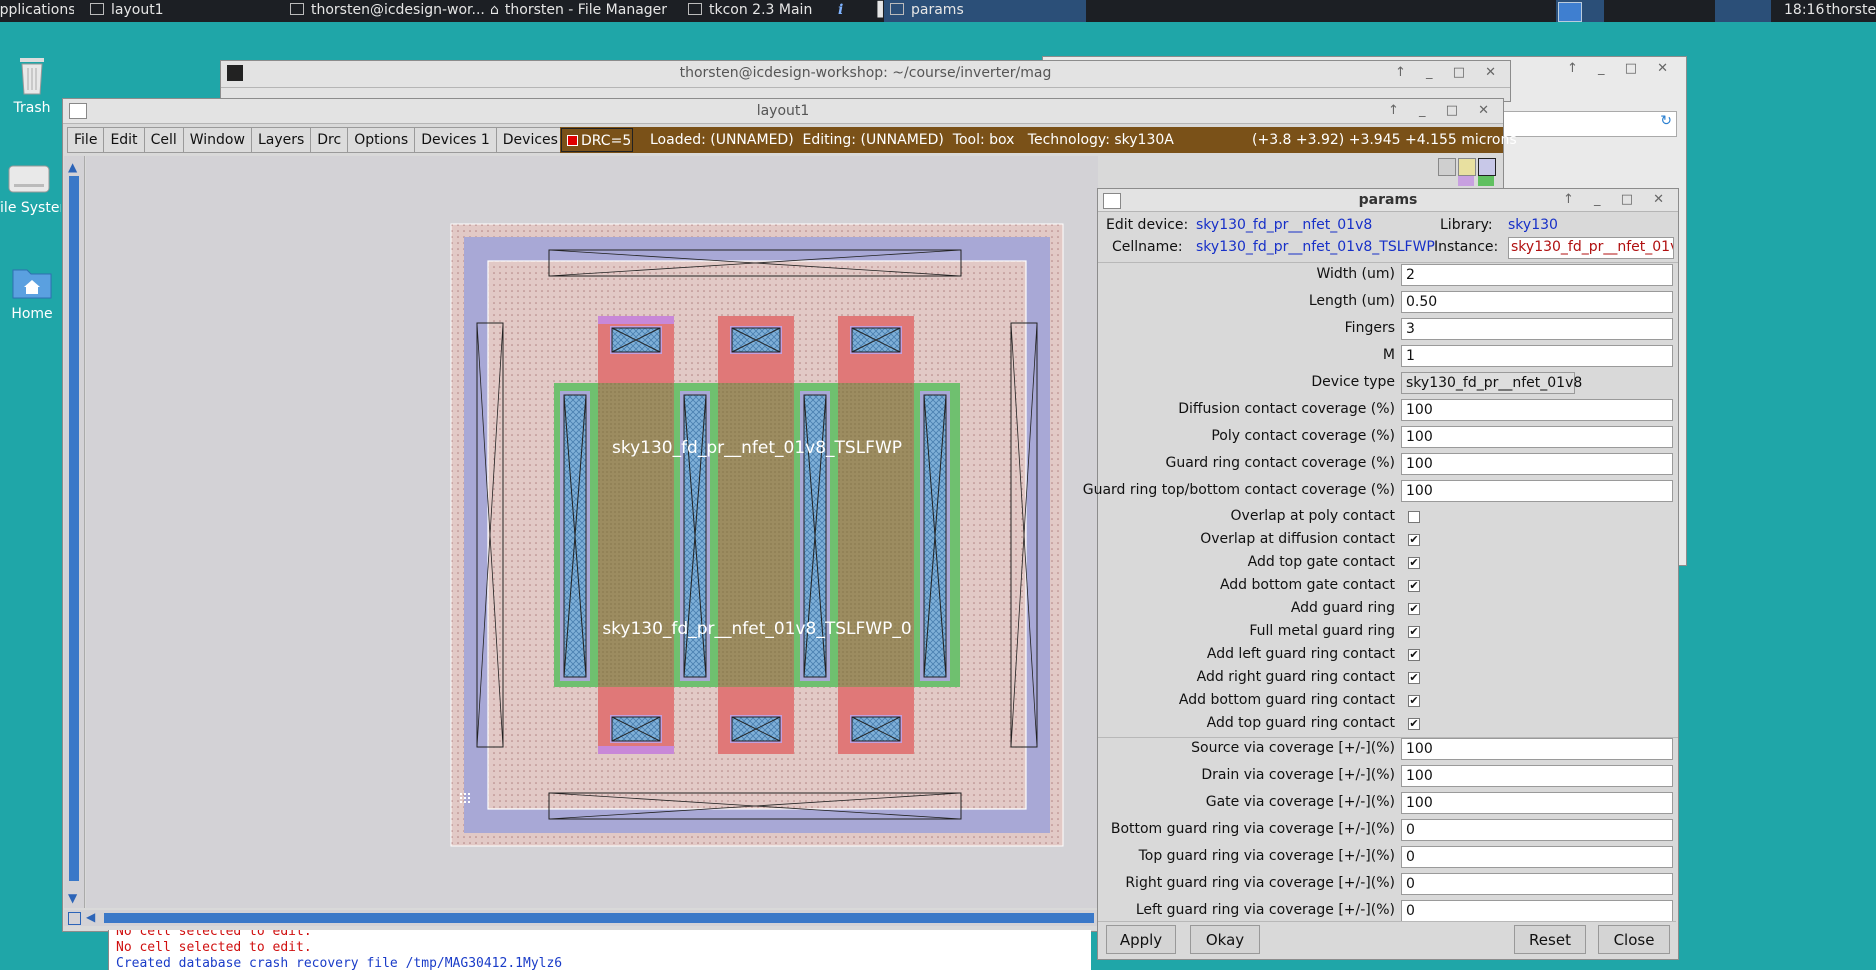 Image resolution: width=1876 pixels, height=970 pixels. Describe the element at coordinates (217, 140) in the screenshot. I see `menu-window: Window` at that location.